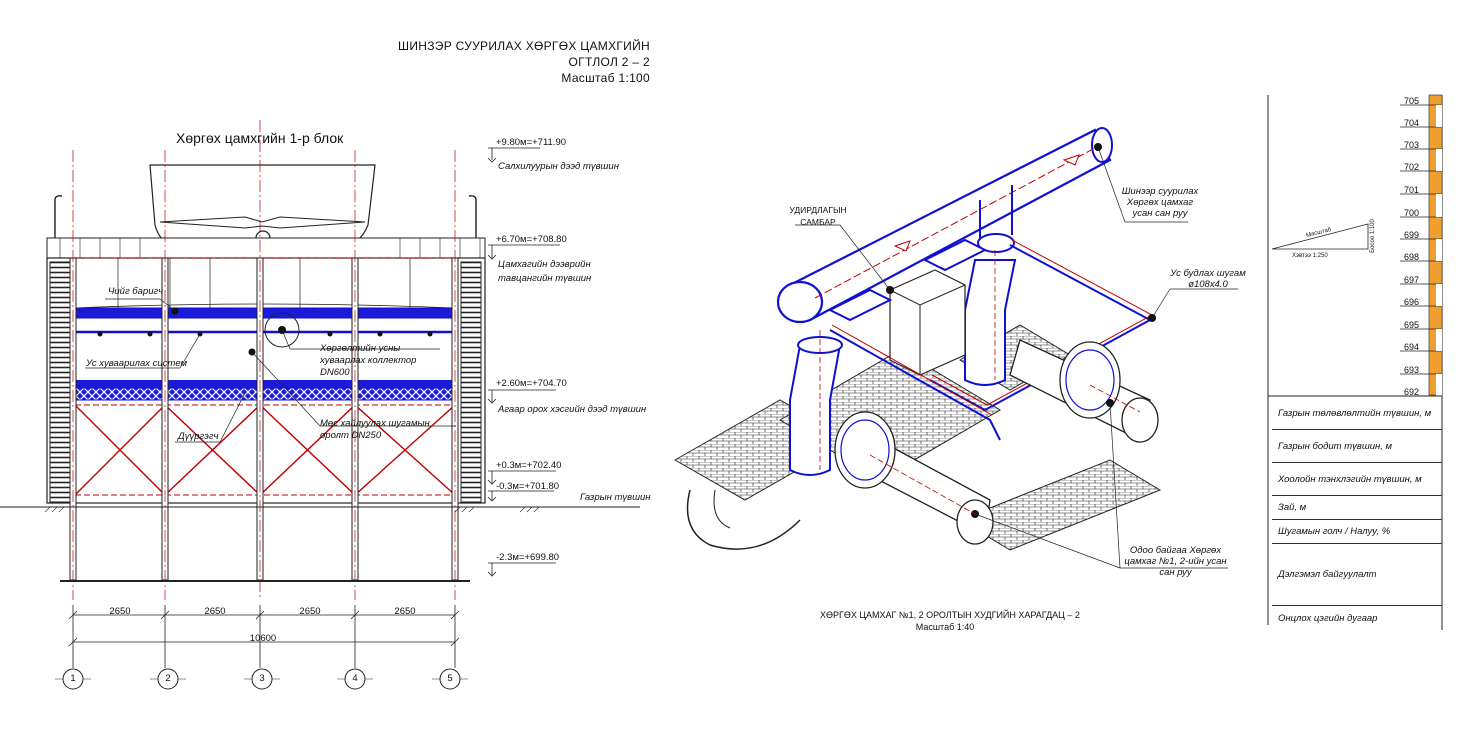 Image resolution: width=1460 pixels, height=752 pixels. What do you see at coordinates (1357, 508) in the screenshot?
I see `profile-row-distance: Зай, м` at bounding box center [1357, 508].